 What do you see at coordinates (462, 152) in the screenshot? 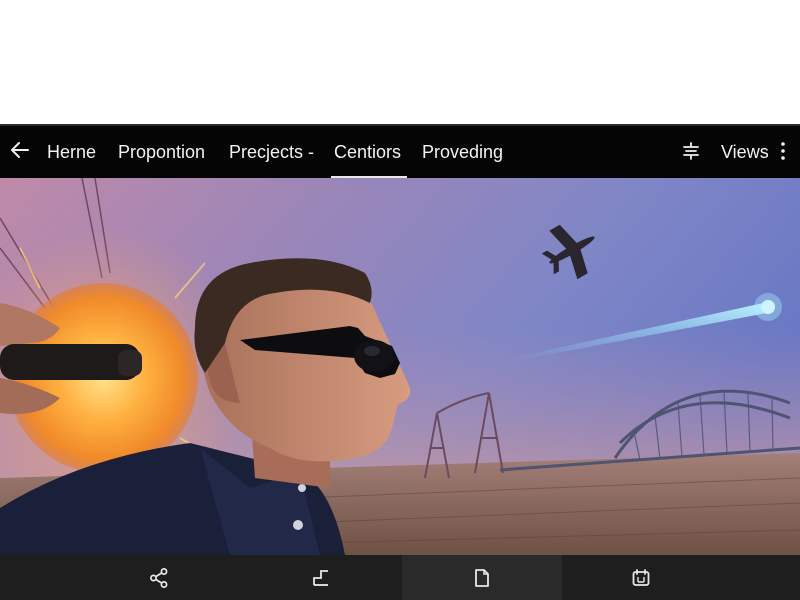
I see `tab-proveding: Proveding` at bounding box center [462, 152].